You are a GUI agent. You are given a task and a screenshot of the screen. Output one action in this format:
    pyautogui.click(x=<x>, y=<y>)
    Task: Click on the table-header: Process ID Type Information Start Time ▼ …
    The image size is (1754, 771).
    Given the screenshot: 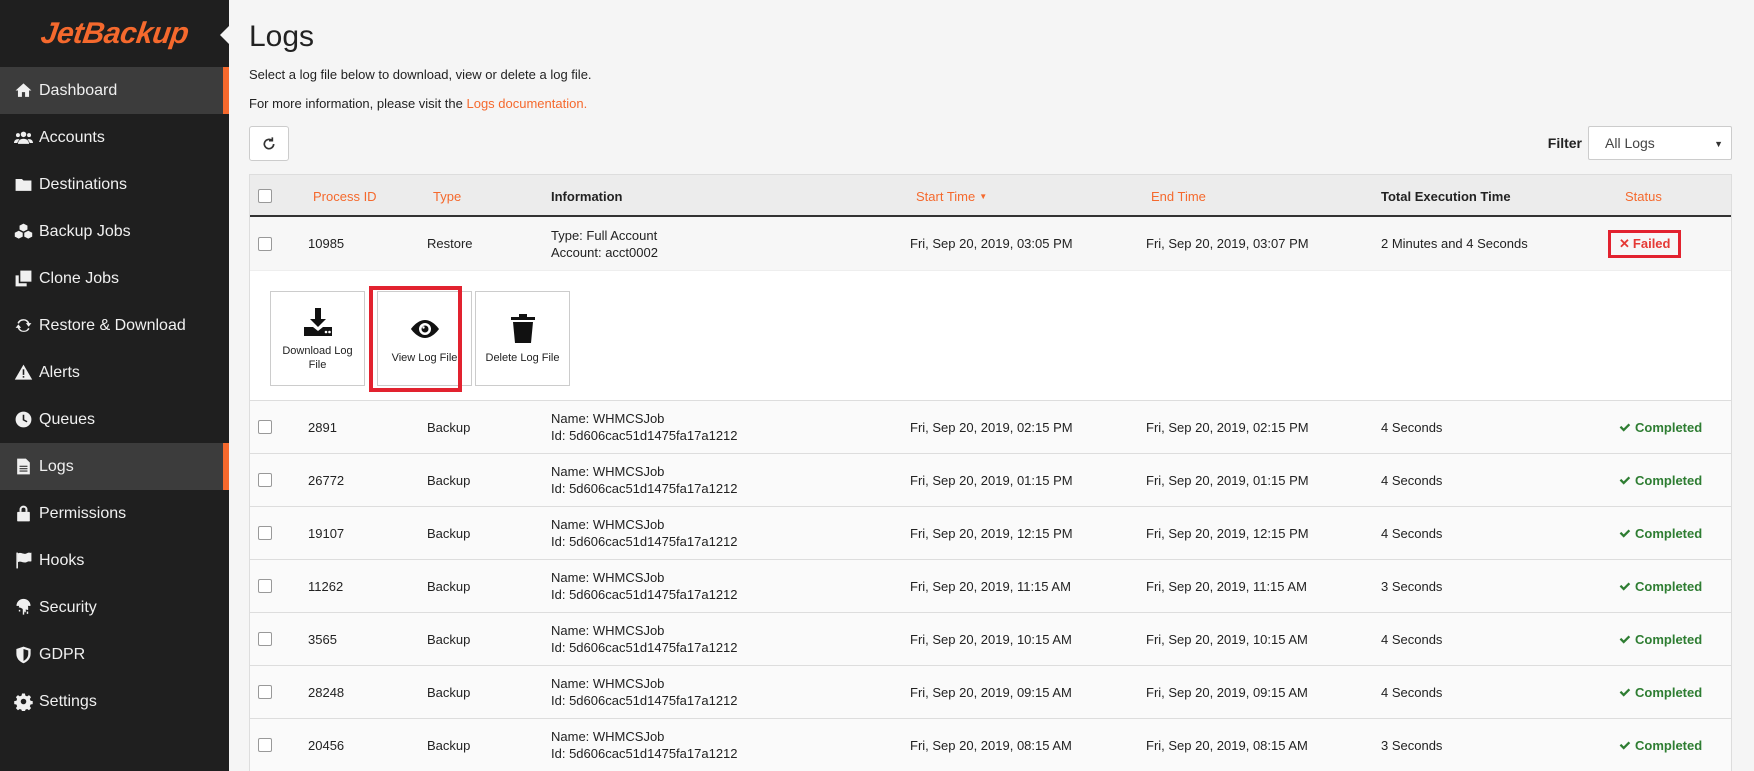 What is the action you would take?
    pyautogui.click(x=990, y=196)
    